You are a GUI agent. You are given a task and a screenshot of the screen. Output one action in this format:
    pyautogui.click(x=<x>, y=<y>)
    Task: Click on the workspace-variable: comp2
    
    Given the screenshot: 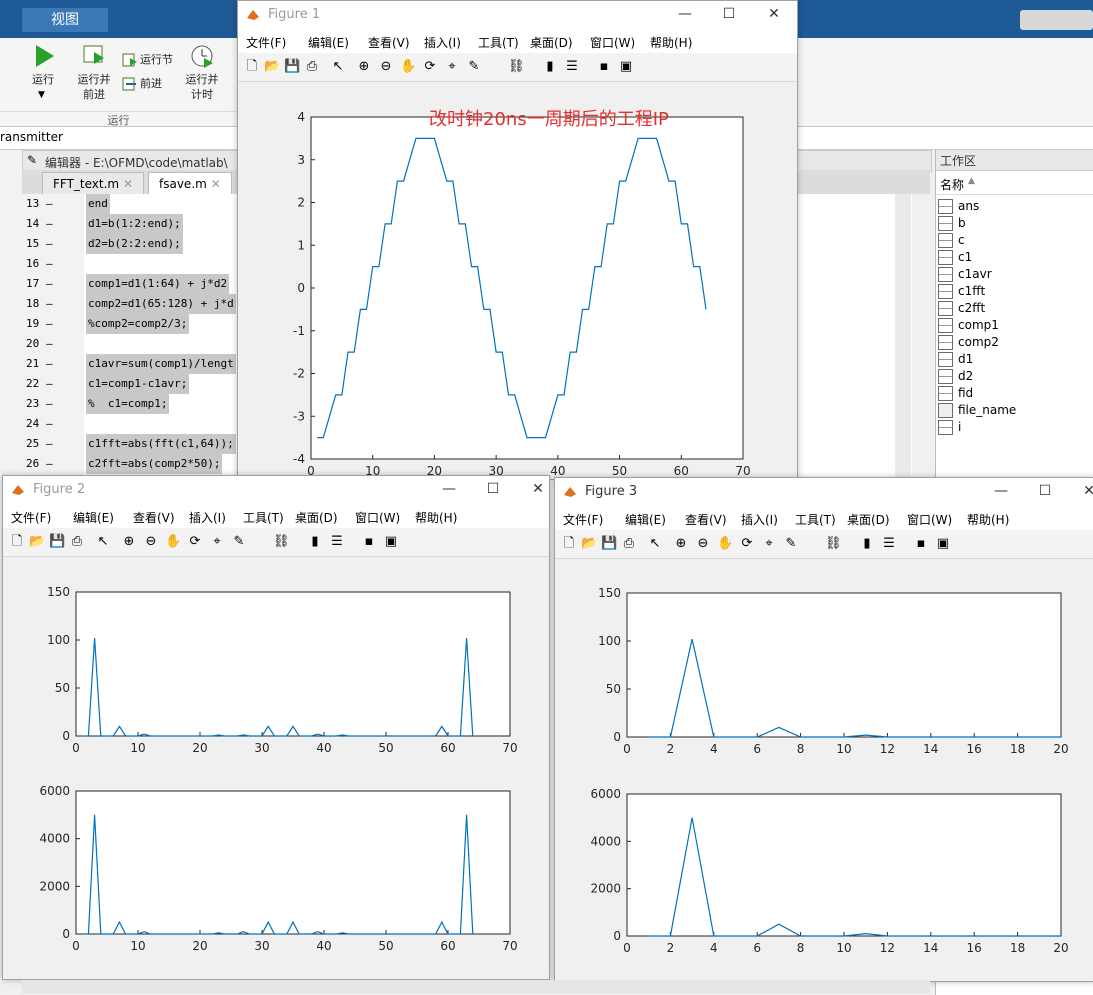 What is the action you would take?
    pyautogui.click(x=968, y=342)
    